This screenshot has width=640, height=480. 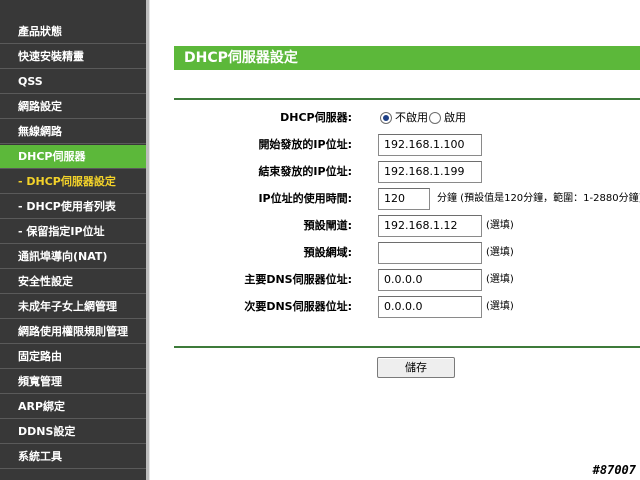 I want to click on dhcp-disable-radio, so click(x=386, y=118).